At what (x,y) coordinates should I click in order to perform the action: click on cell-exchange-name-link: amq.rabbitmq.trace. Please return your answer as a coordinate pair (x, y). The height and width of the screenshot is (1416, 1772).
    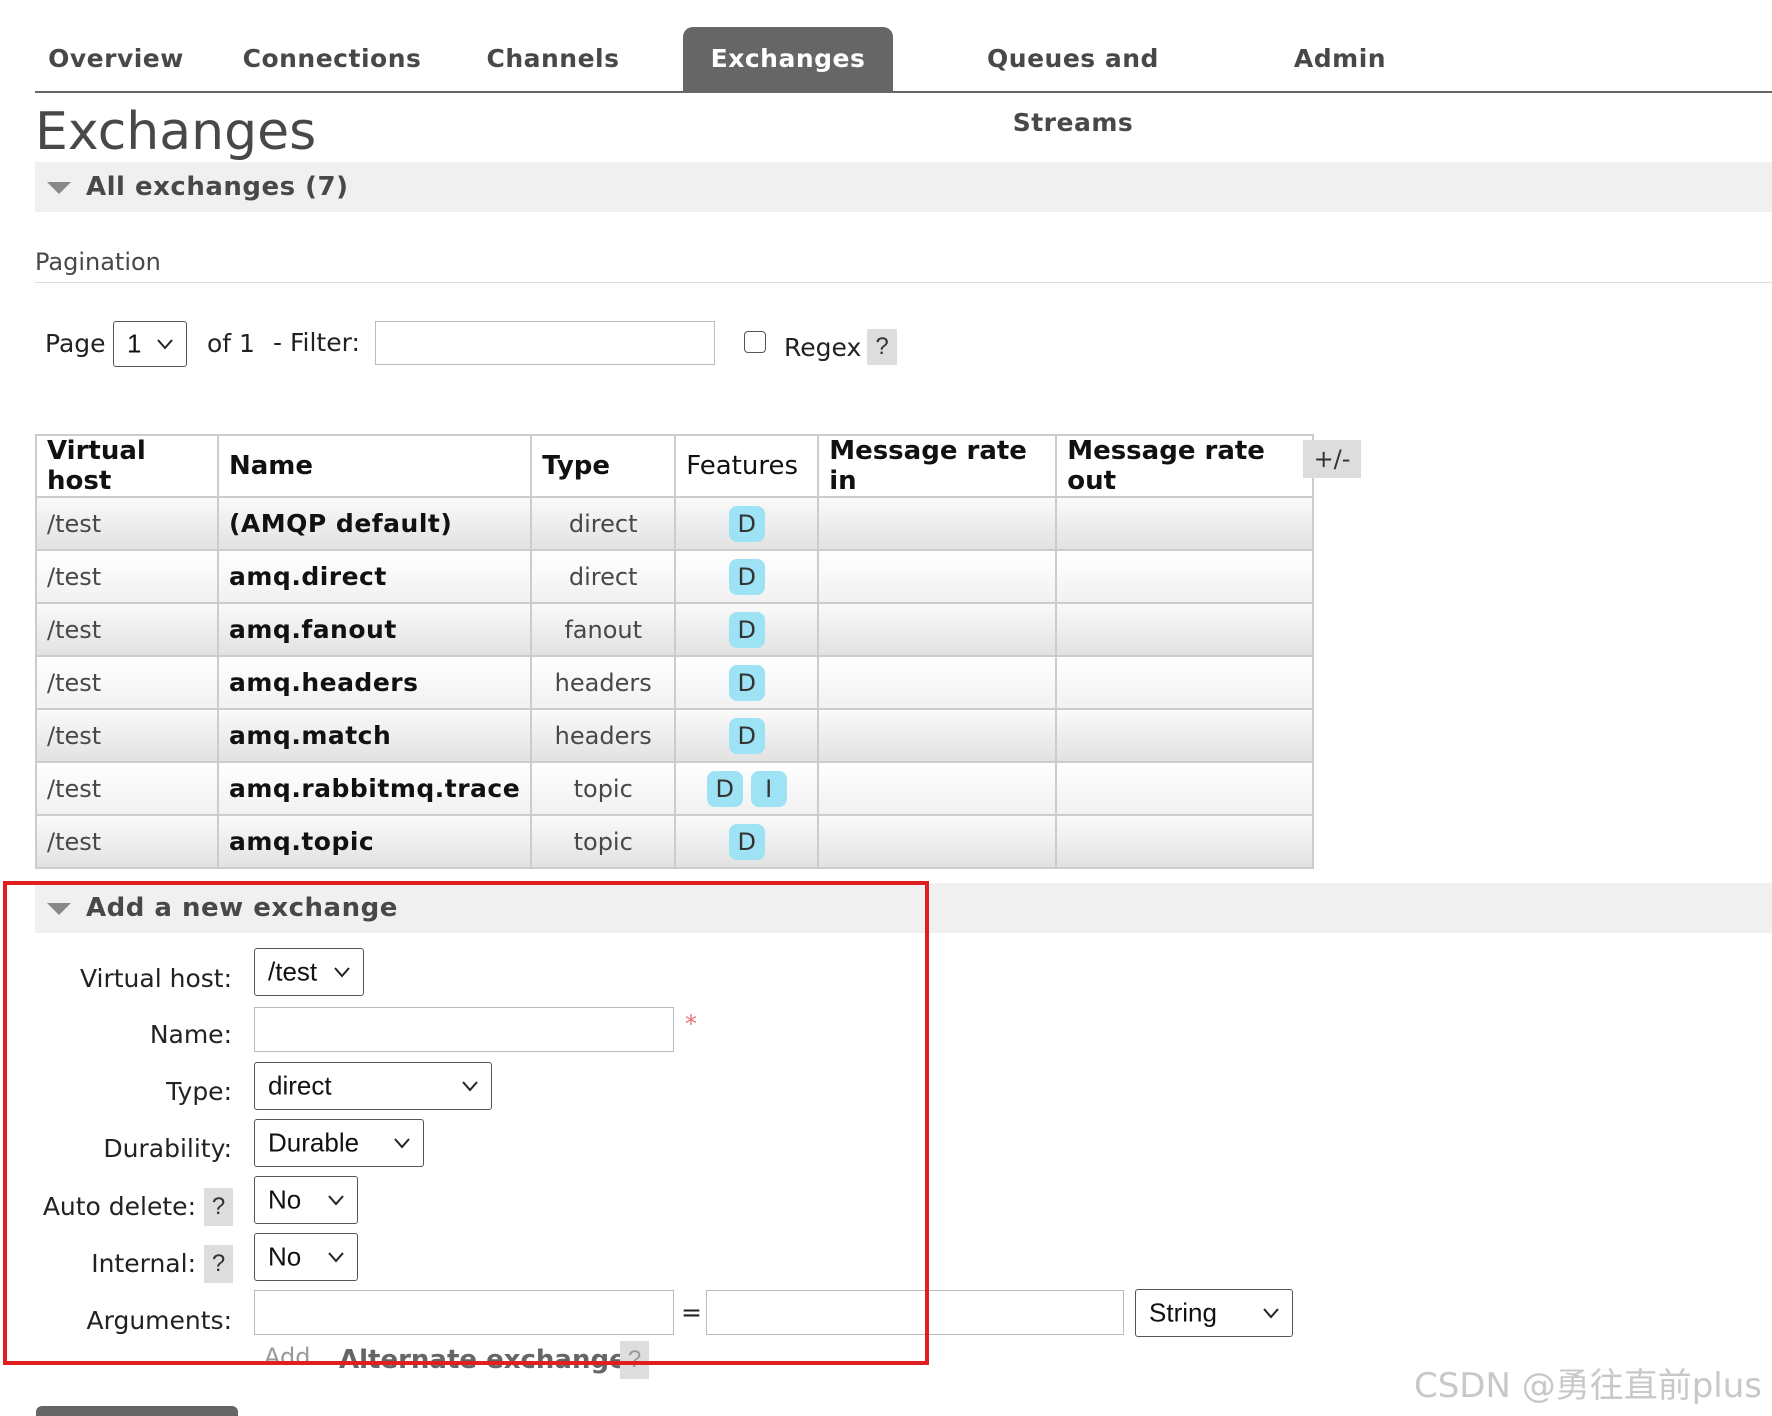
    Looking at the image, I should click on (374, 788).